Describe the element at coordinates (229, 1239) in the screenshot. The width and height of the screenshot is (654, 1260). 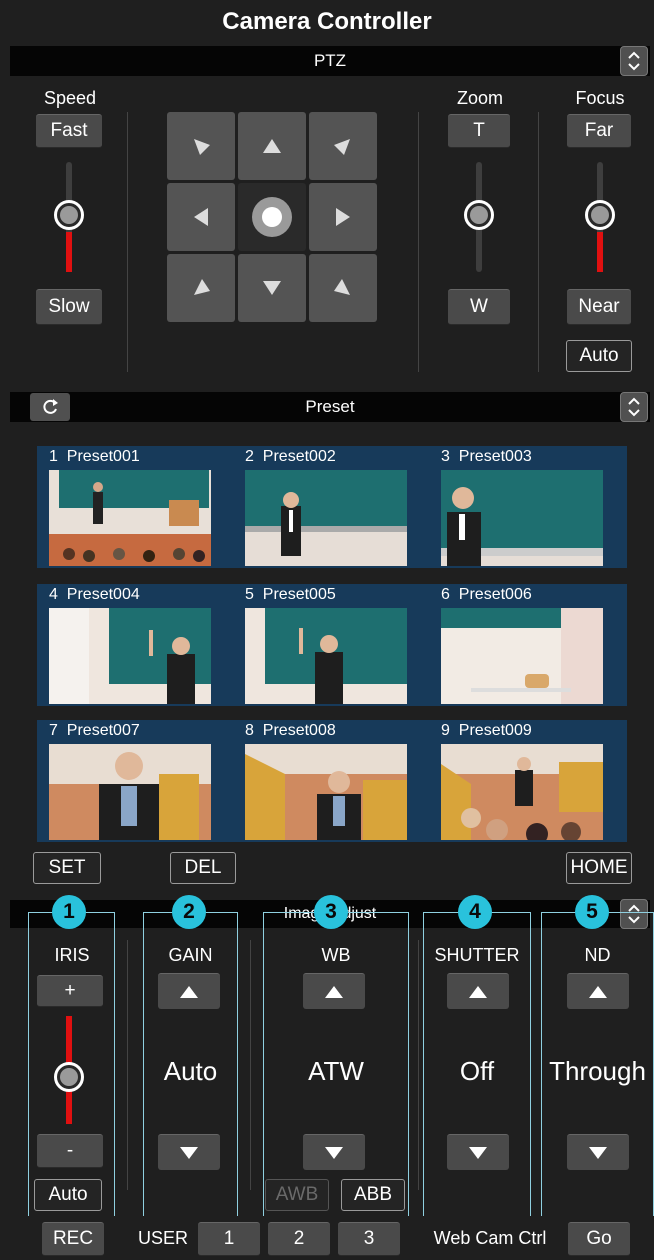
I see `user-button-1: 1` at that location.